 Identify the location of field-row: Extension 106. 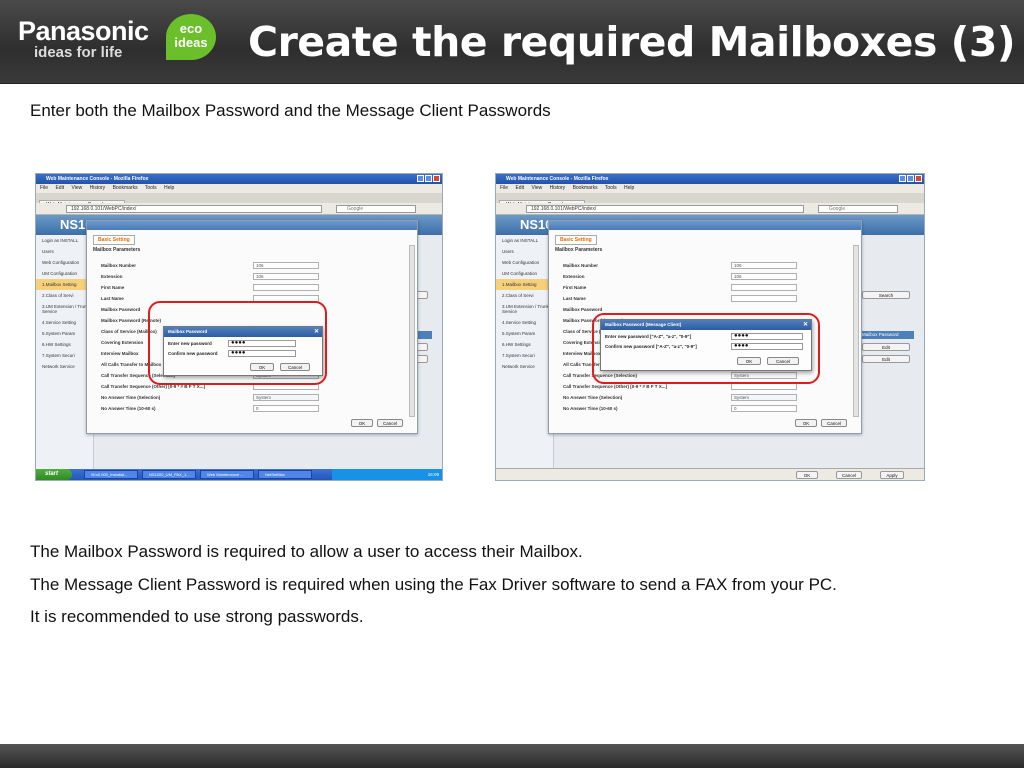
(703, 277).